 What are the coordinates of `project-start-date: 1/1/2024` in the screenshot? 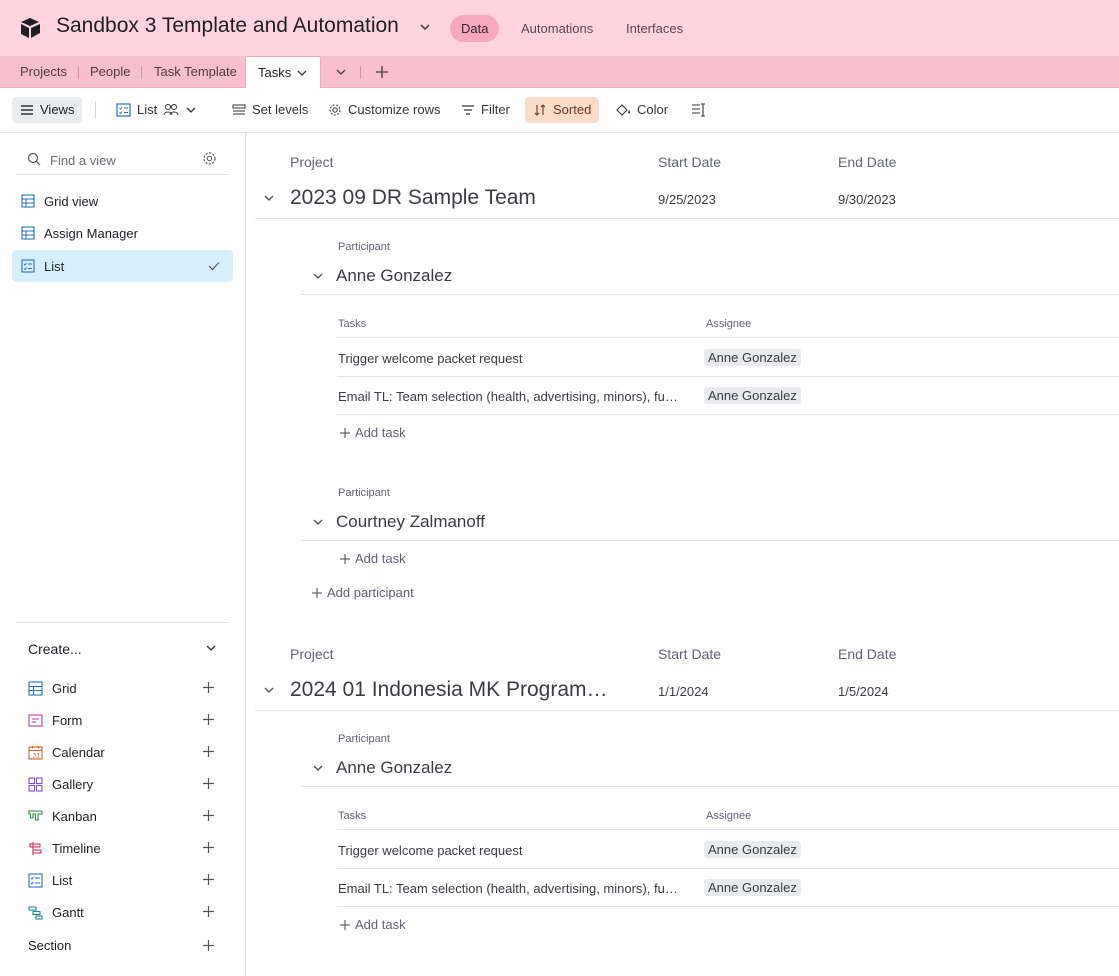 It's located at (683, 691).